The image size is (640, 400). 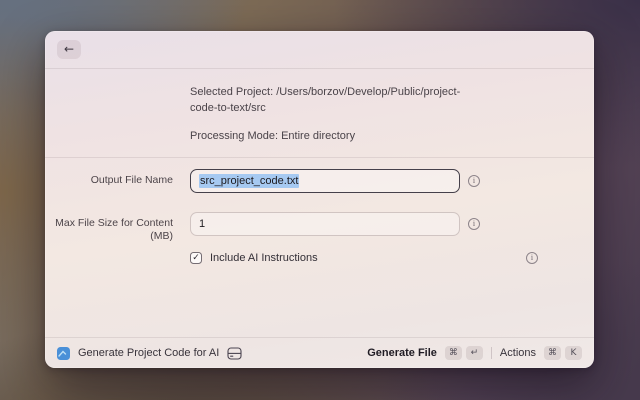 What do you see at coordinates (491, 353) in the screenshot?
I see `footer-divider` at bounding box center [491, 353].